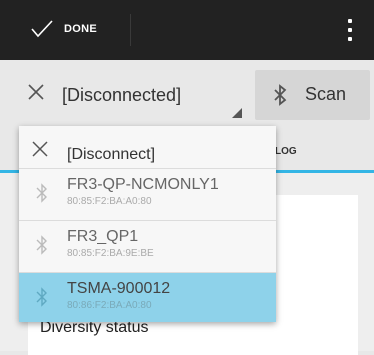 This screenshot has height=355, width=374. What do you see at coordinates (350, 30) in the screenshot?
I see `overflow-menu-icon` at bounding box center [350, 30].